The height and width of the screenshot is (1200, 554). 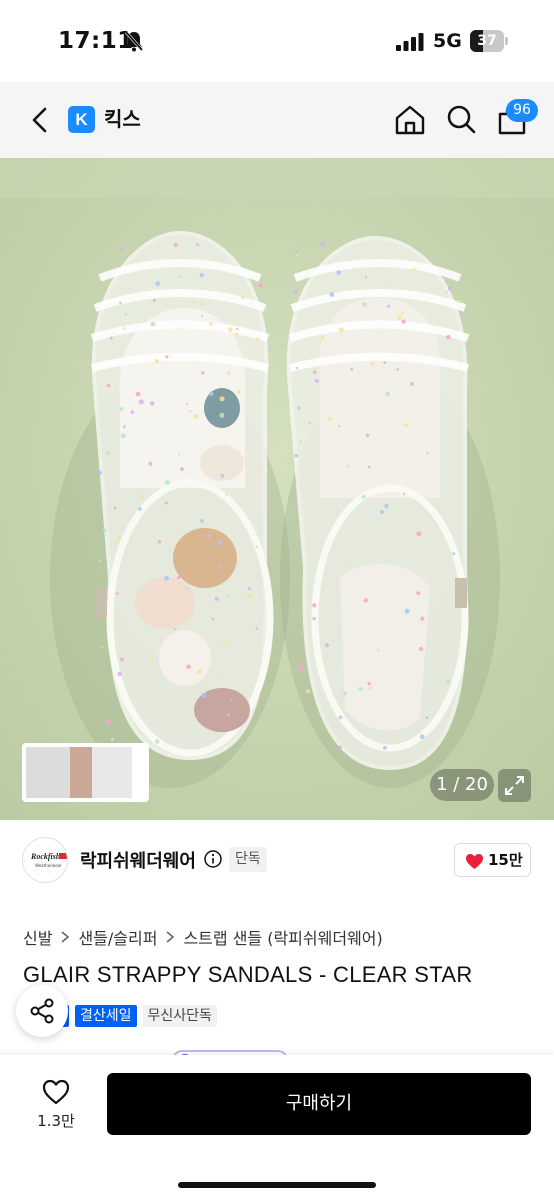 What do you see at coordinates (106, 1016) in the screenshot?
I see `sale-tag: 결산세일` at bounding box center [106, 1016].